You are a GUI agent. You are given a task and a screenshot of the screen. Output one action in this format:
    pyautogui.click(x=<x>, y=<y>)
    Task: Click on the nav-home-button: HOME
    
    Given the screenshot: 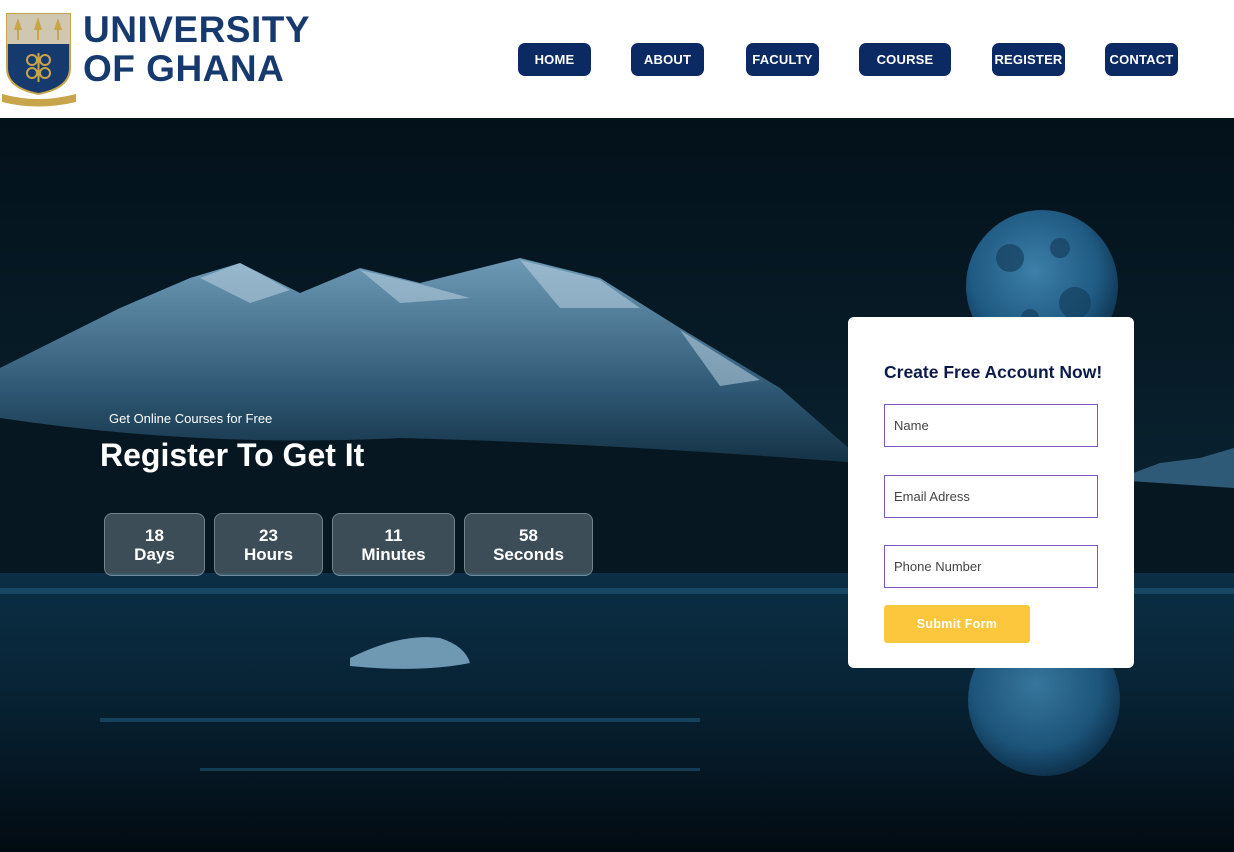 What is the action you would take?
    pyautogui.click(x=554, y=59)
    